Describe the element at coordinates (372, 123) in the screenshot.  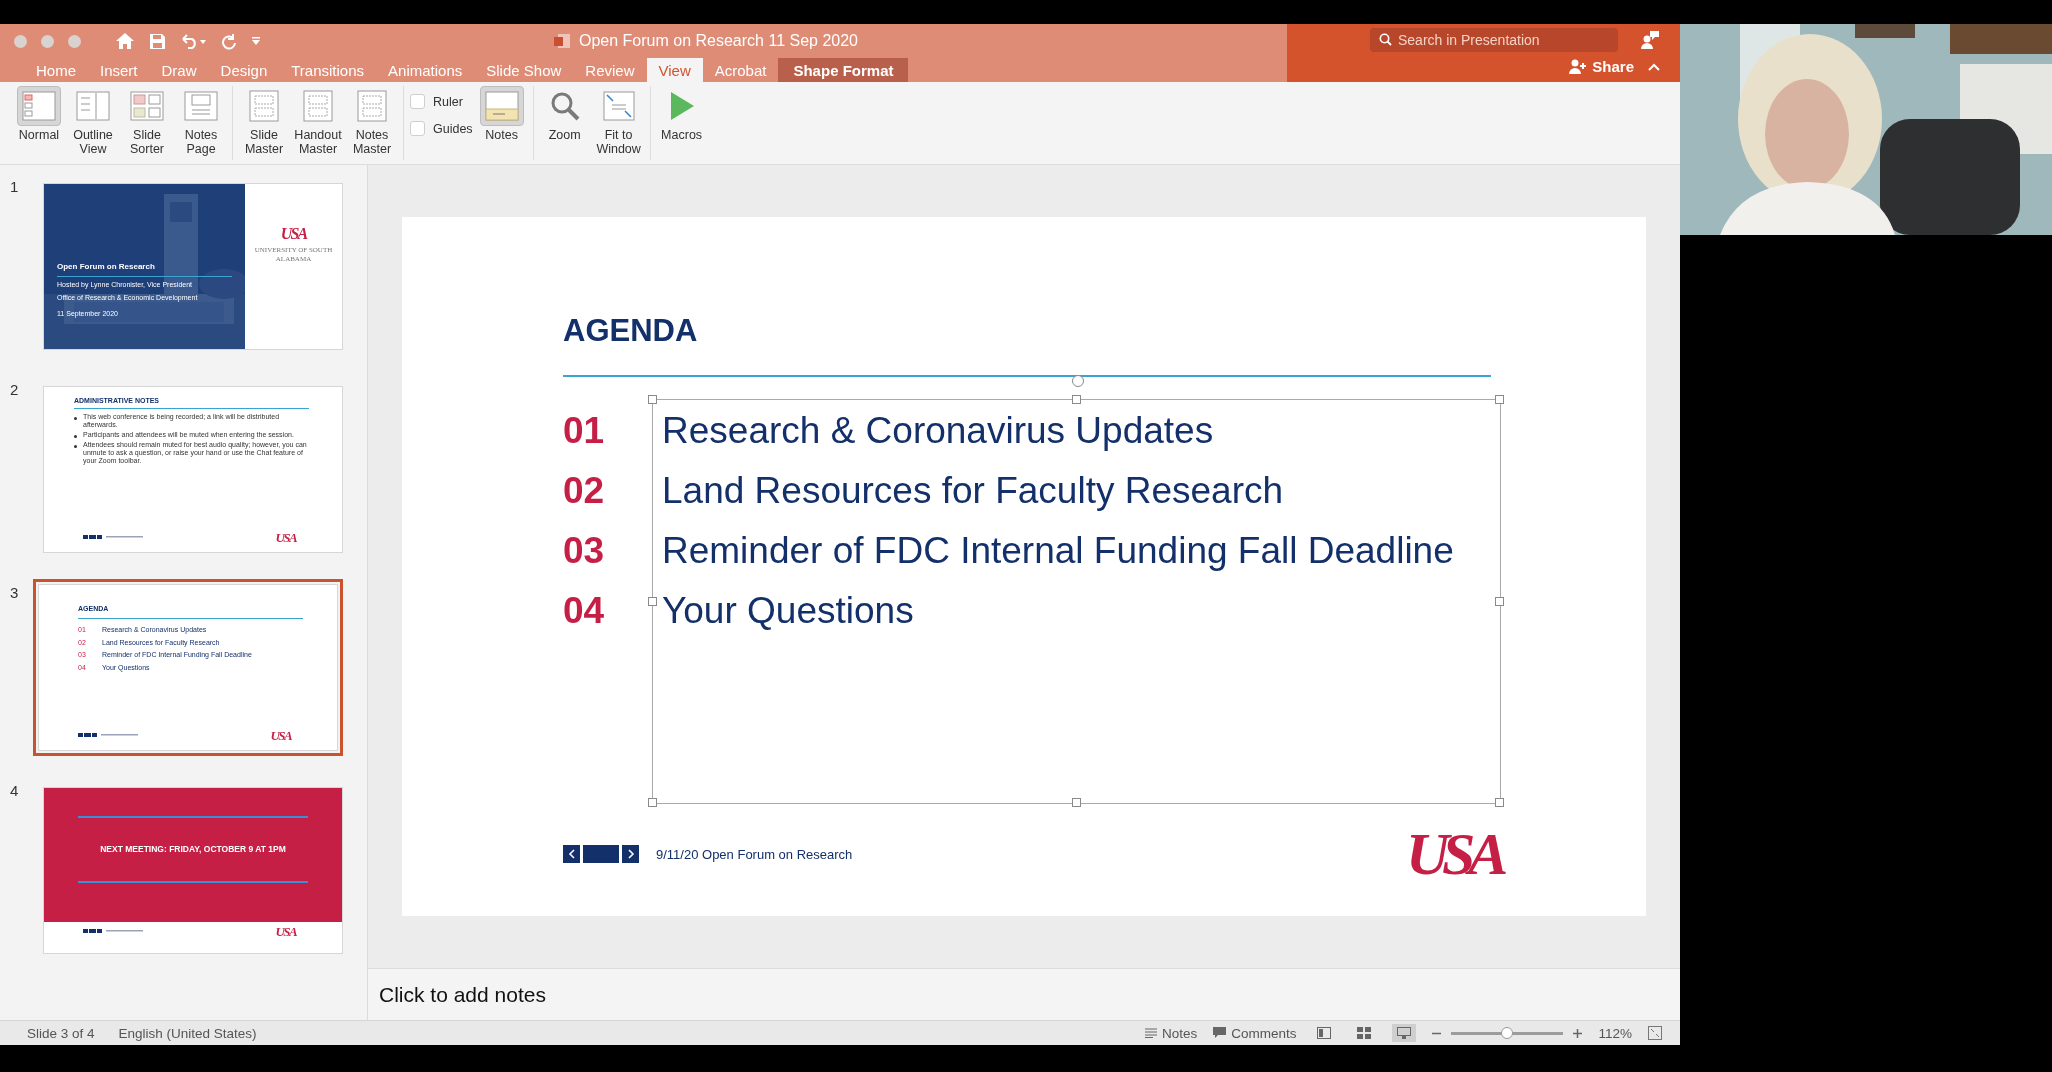
I see `ribbon-button: Notes Master` at that location.